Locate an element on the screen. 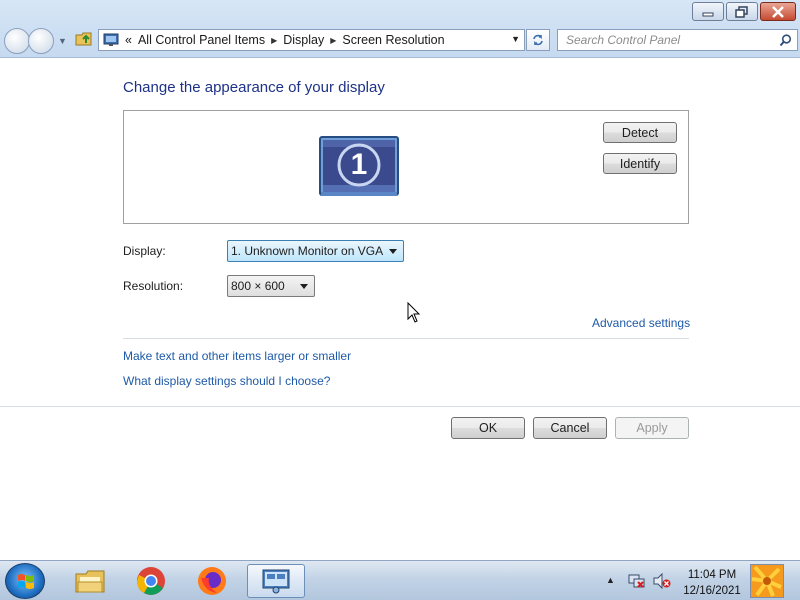 This screenshot has height=600, width=800. network-icon is located at coordinates (637, 581).